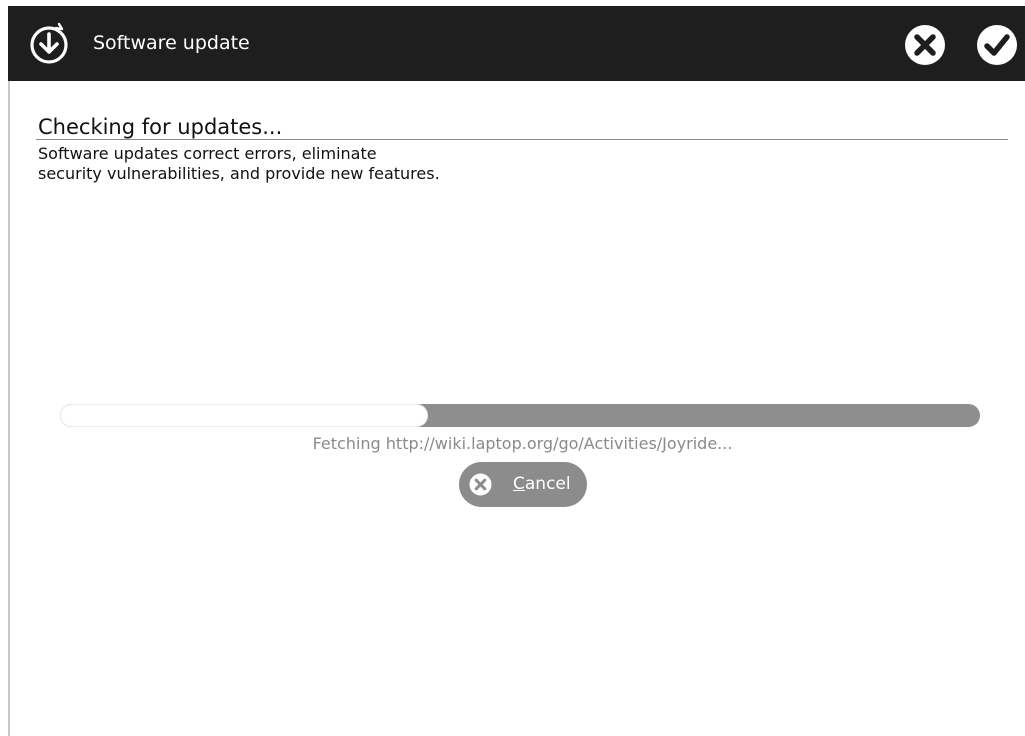 This screenshot has width=1025, height=736. What do you see at coordinates (244, 415) in the screenshot?
I see `progress-fill` at bounding box center [244, 415].